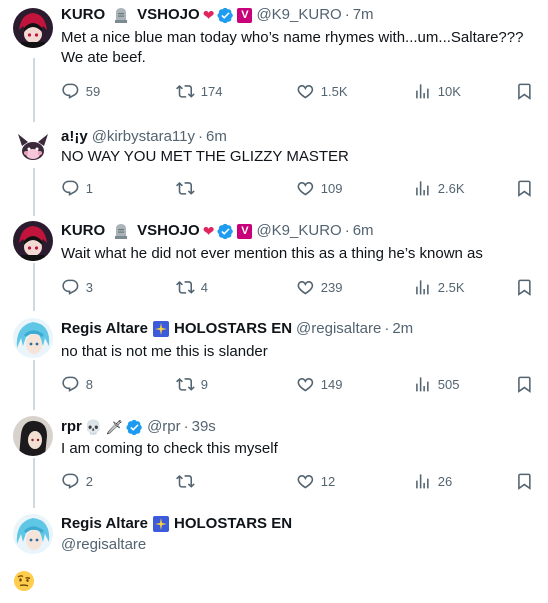 The height and width of the screenshot is (603, 548). I want to click on like-button: 149, so click(319, 384).